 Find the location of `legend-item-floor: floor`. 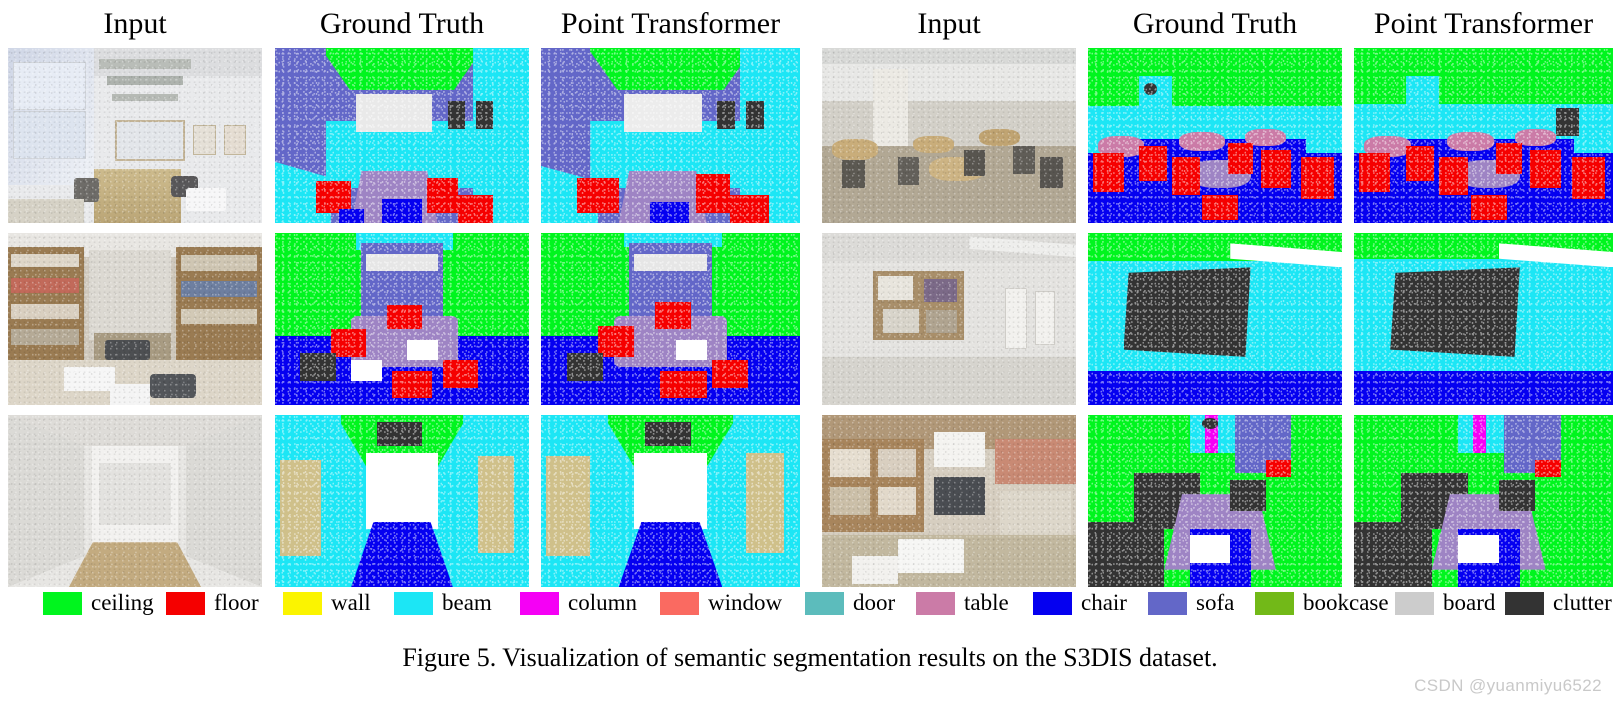

legend-item-floor: floor is located at coordinates (212, 603).